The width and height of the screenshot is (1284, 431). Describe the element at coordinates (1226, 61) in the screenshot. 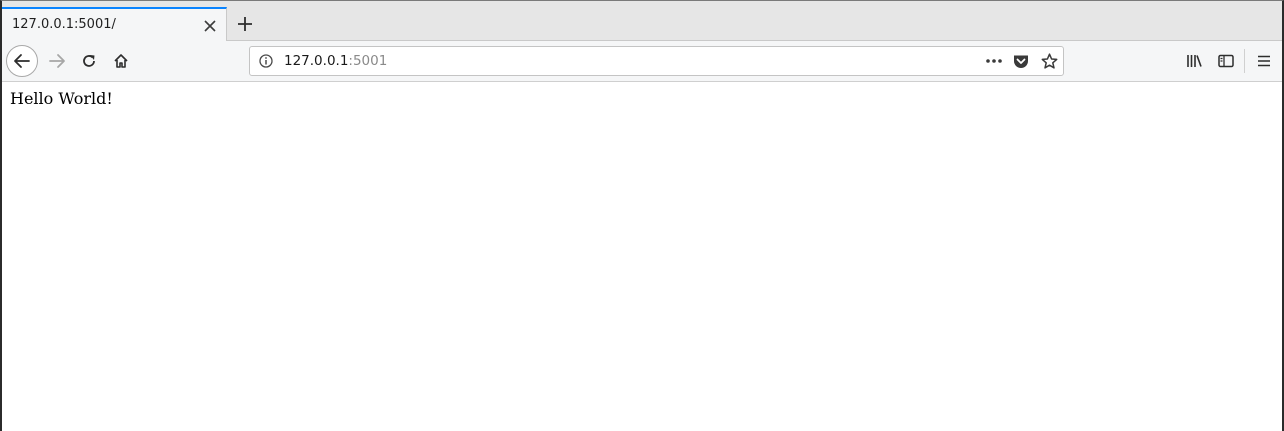

I see `sidebar-icon` at that location.